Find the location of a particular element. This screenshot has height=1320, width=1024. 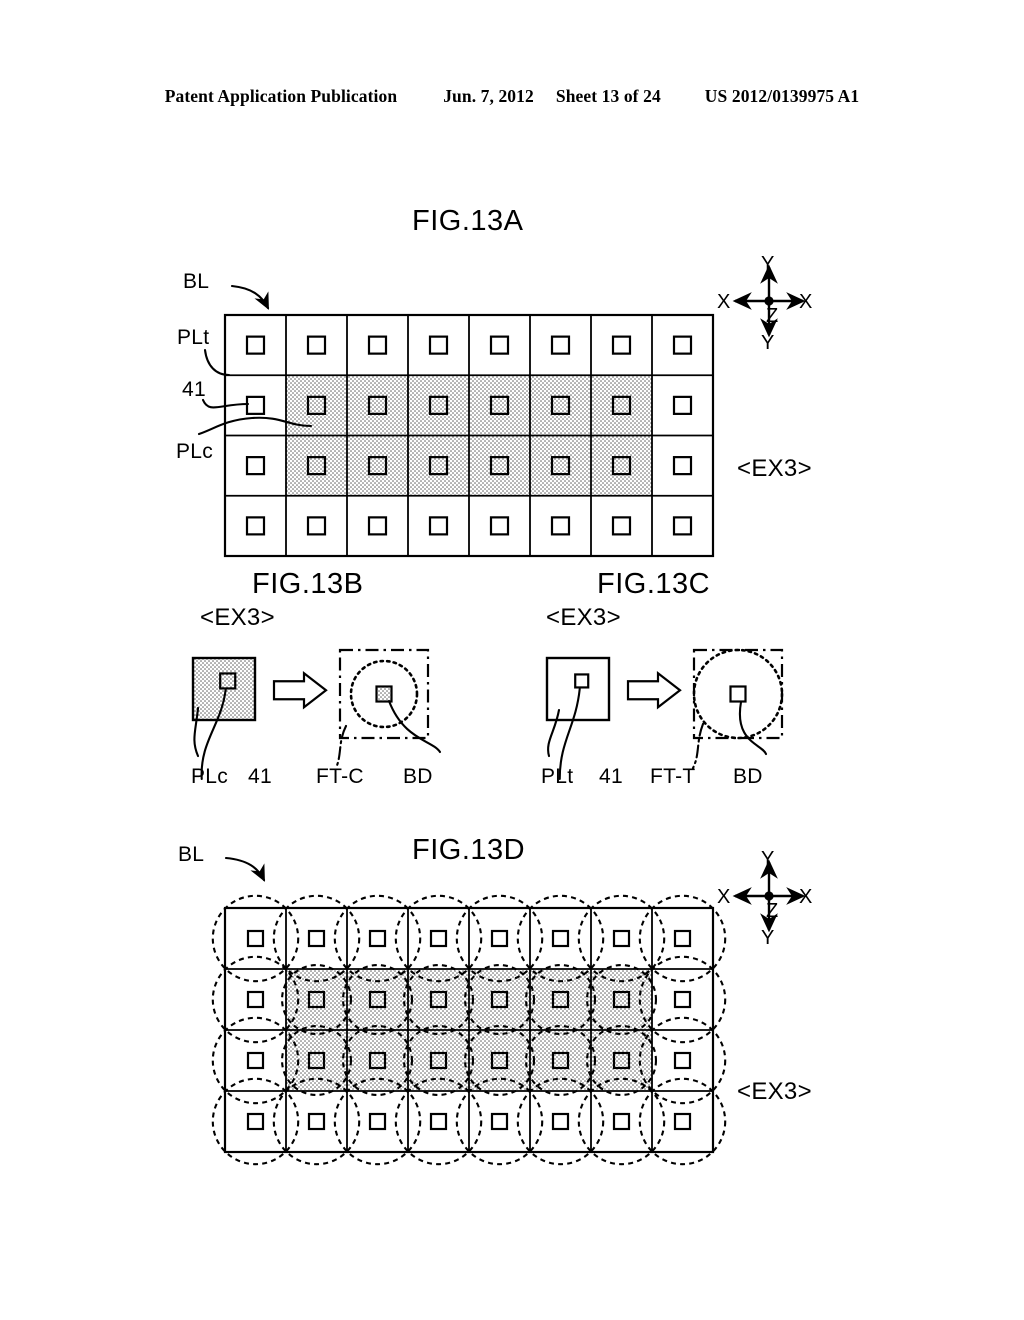

figure-13d-label-bl: BL is located at coordinates (191, 854).